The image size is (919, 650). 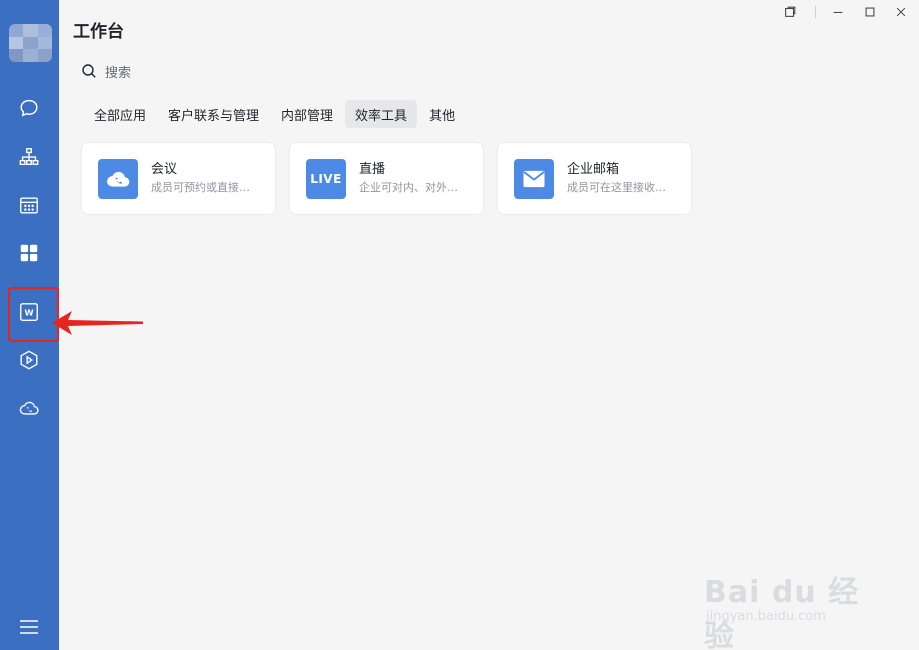 I want to click on workbench-icon, so click(x=29, y=253).